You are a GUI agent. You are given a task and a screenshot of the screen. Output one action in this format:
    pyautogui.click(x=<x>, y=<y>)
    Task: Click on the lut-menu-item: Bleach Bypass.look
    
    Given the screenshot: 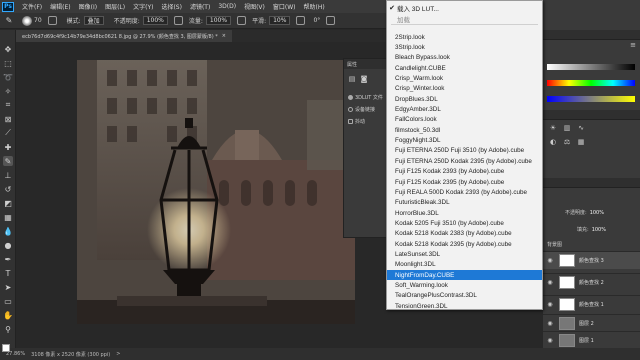 What is the action you would take?
    pyautogui.click(x=464, y=58)
    